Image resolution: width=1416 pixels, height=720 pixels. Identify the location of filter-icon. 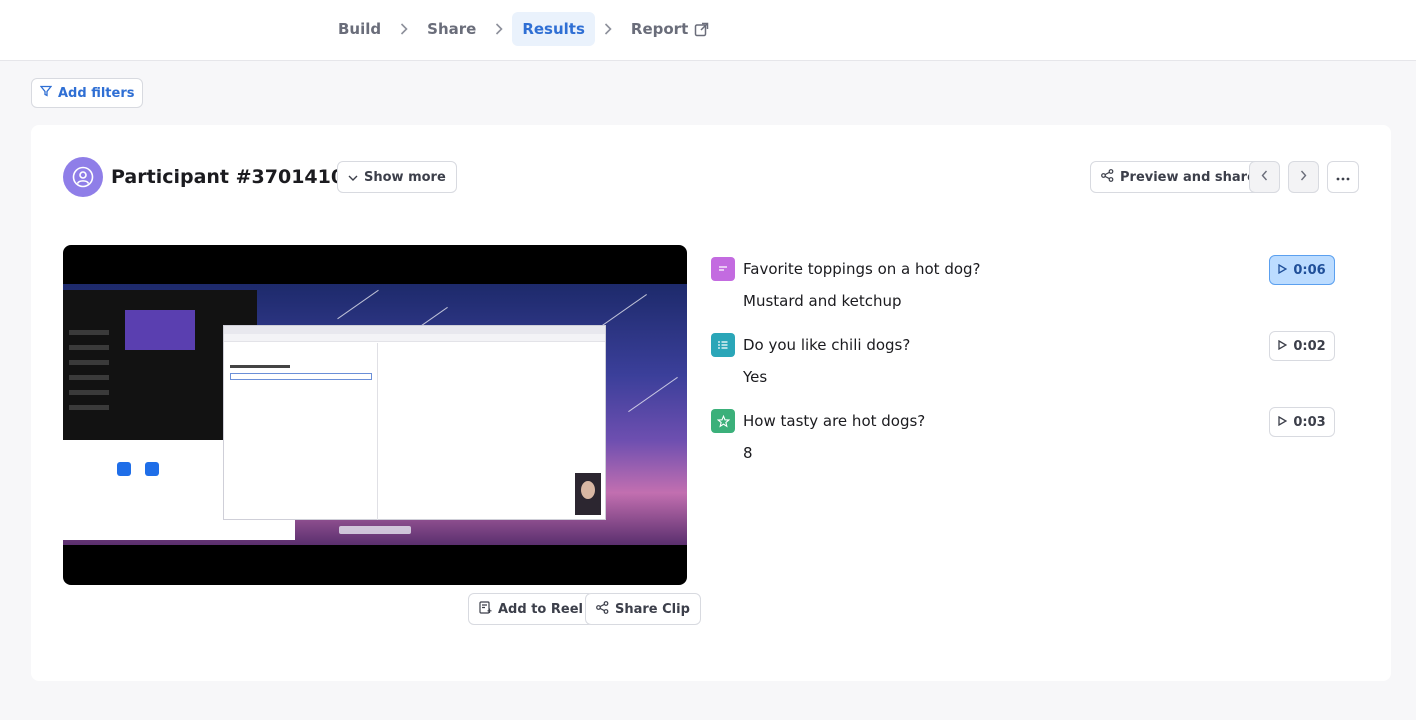
(46, 93).